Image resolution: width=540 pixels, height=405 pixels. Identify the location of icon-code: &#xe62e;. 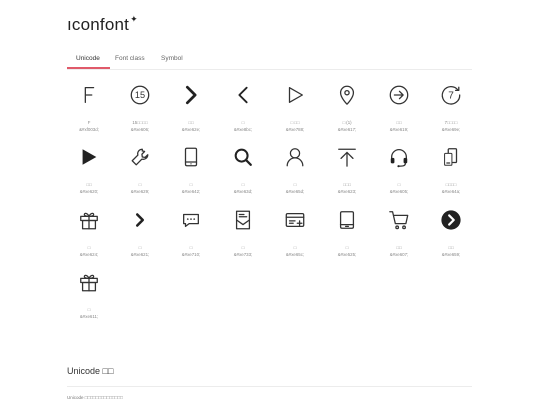
(191, 129).